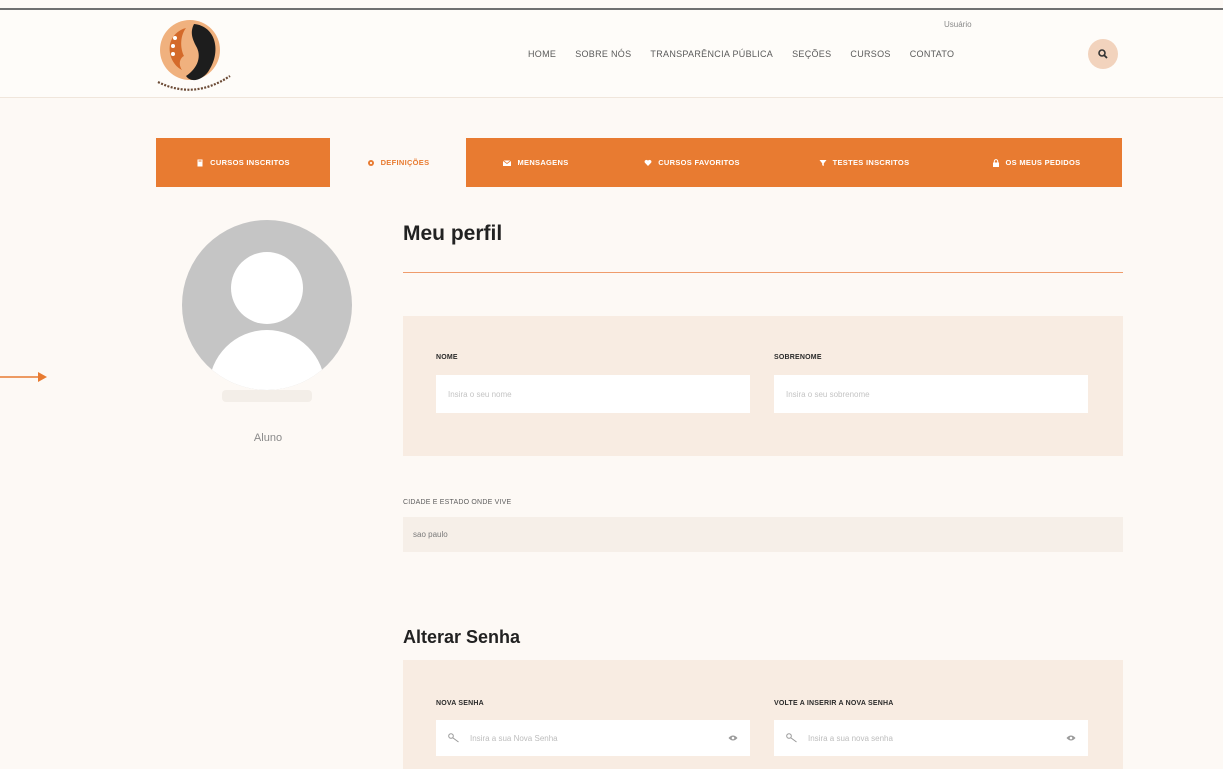  What do you see at coordinates (405, 162) in the screenshot?
I see `tab-label: DEFINIÇÕES` at bounding box center [405, 162].